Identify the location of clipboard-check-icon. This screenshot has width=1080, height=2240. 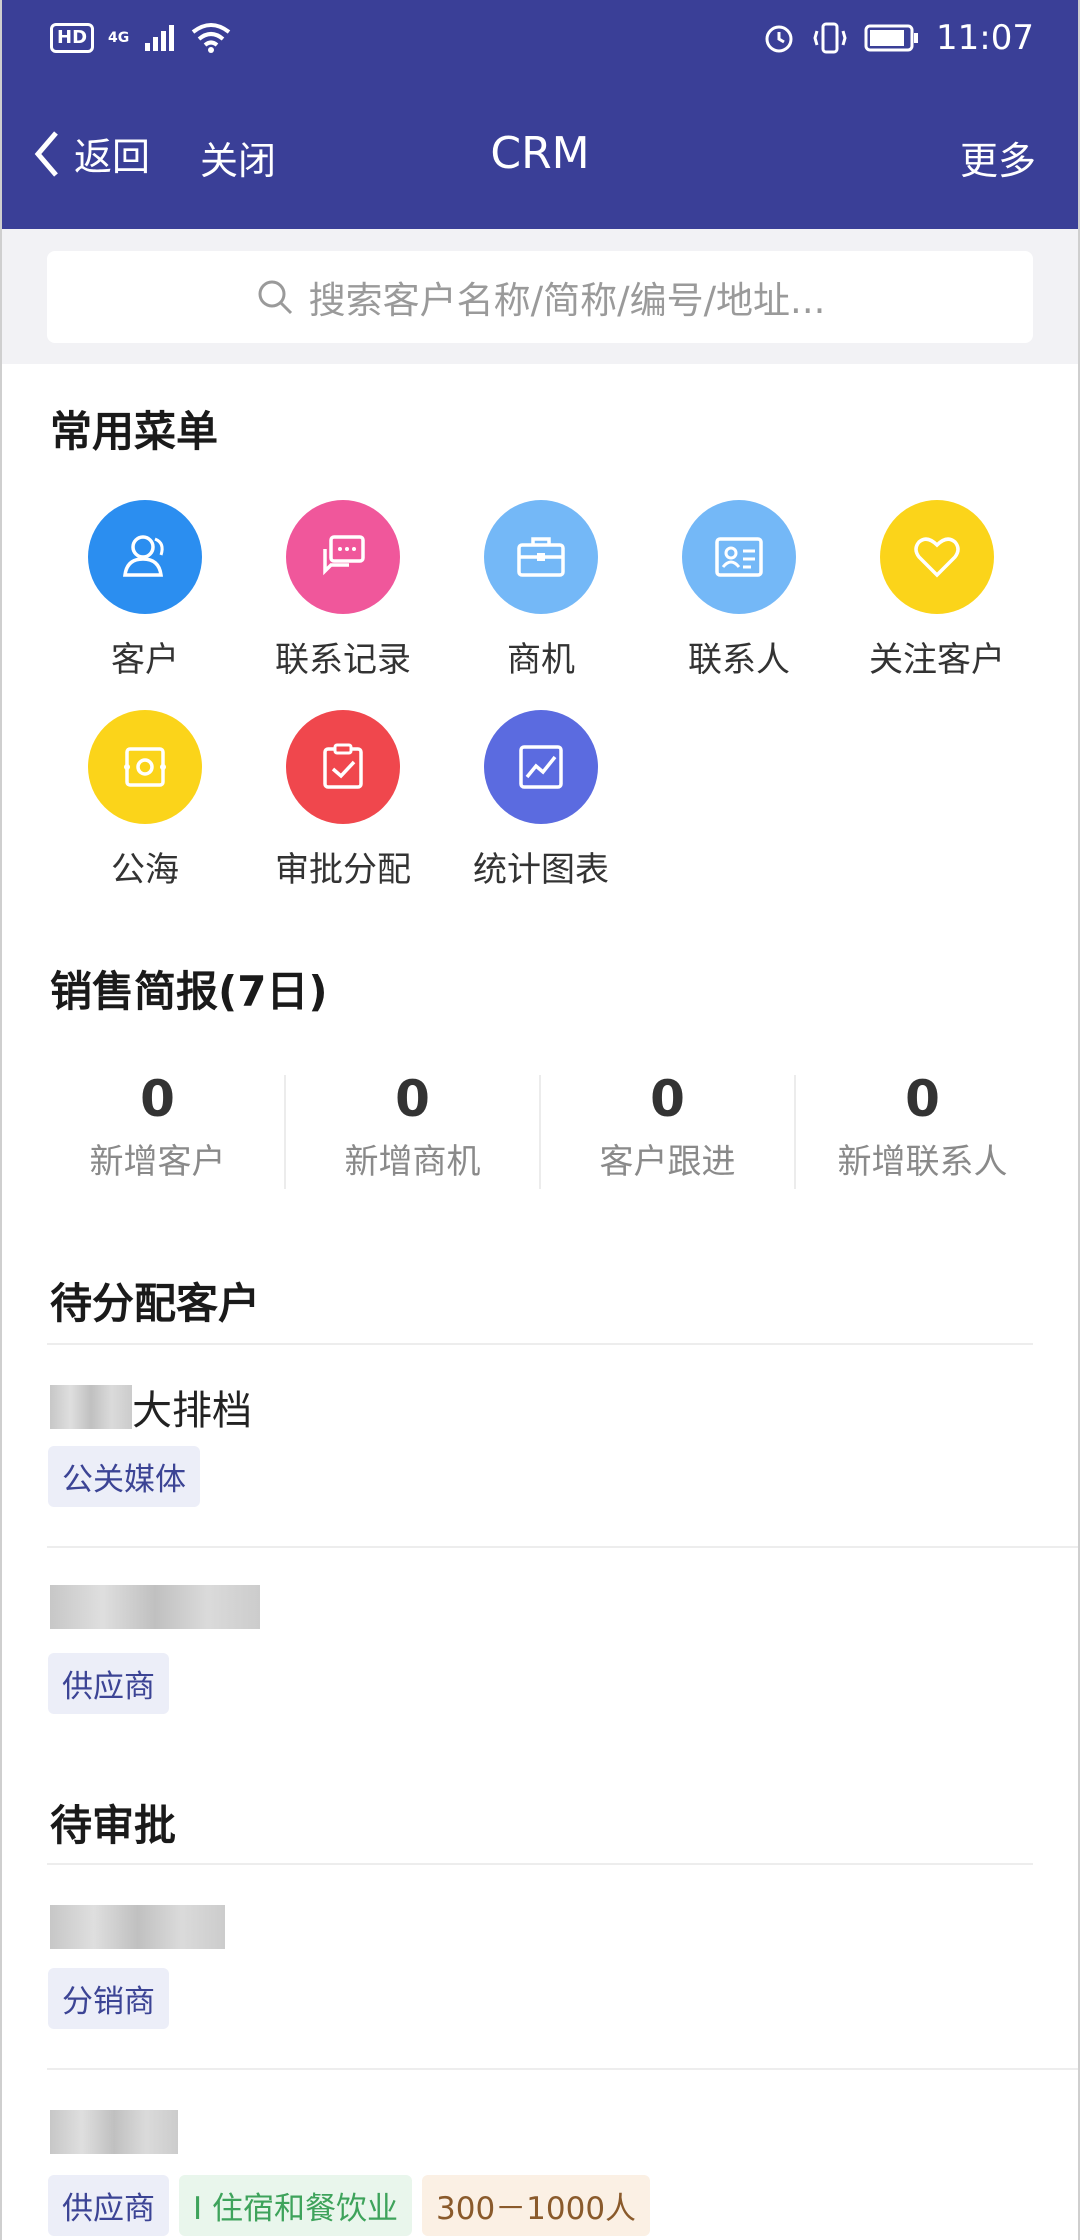
(343, 767).